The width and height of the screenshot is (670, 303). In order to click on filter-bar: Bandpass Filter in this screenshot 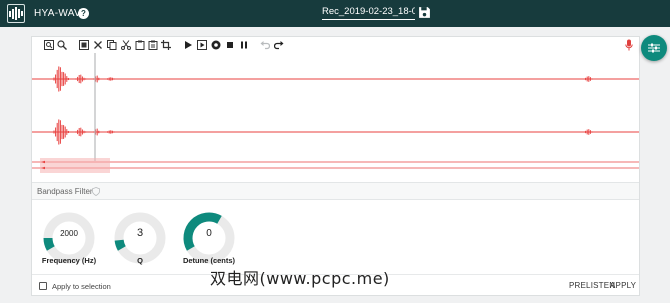, I will do `click(335, 191)`.